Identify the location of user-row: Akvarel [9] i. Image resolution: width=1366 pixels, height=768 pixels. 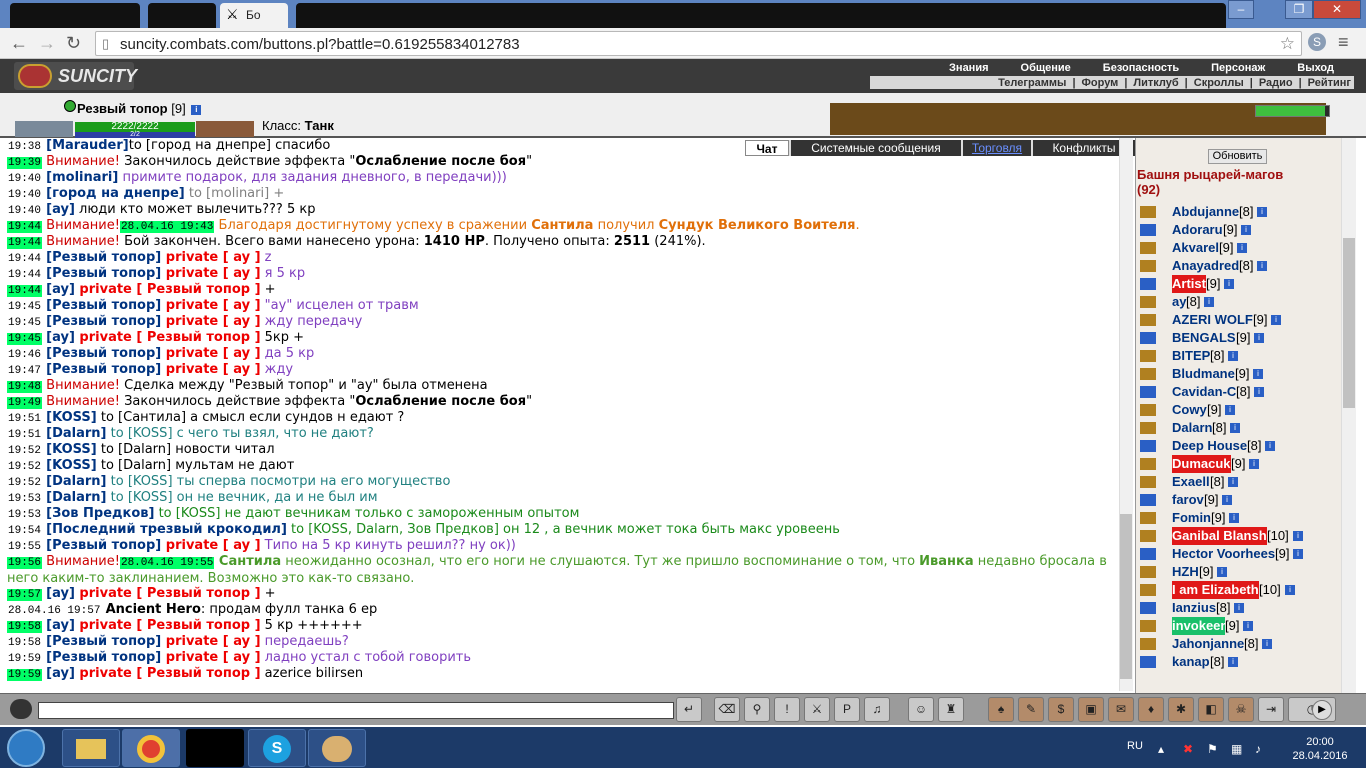
(1238, 248).